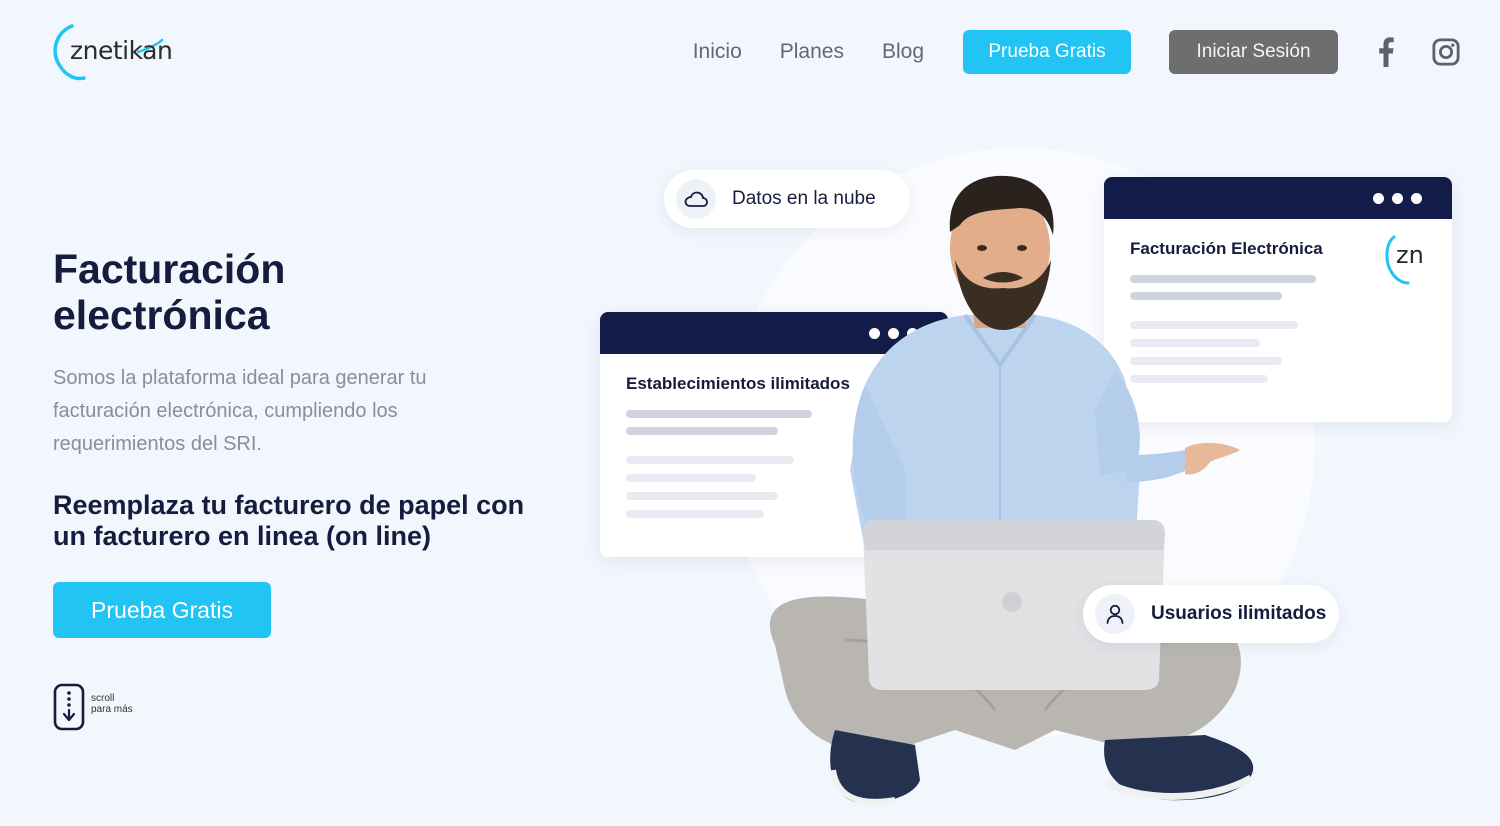 This screenshot has width=1500, height=826. I want to click on scroll-hint-line1: scroll, so click(103, 698).